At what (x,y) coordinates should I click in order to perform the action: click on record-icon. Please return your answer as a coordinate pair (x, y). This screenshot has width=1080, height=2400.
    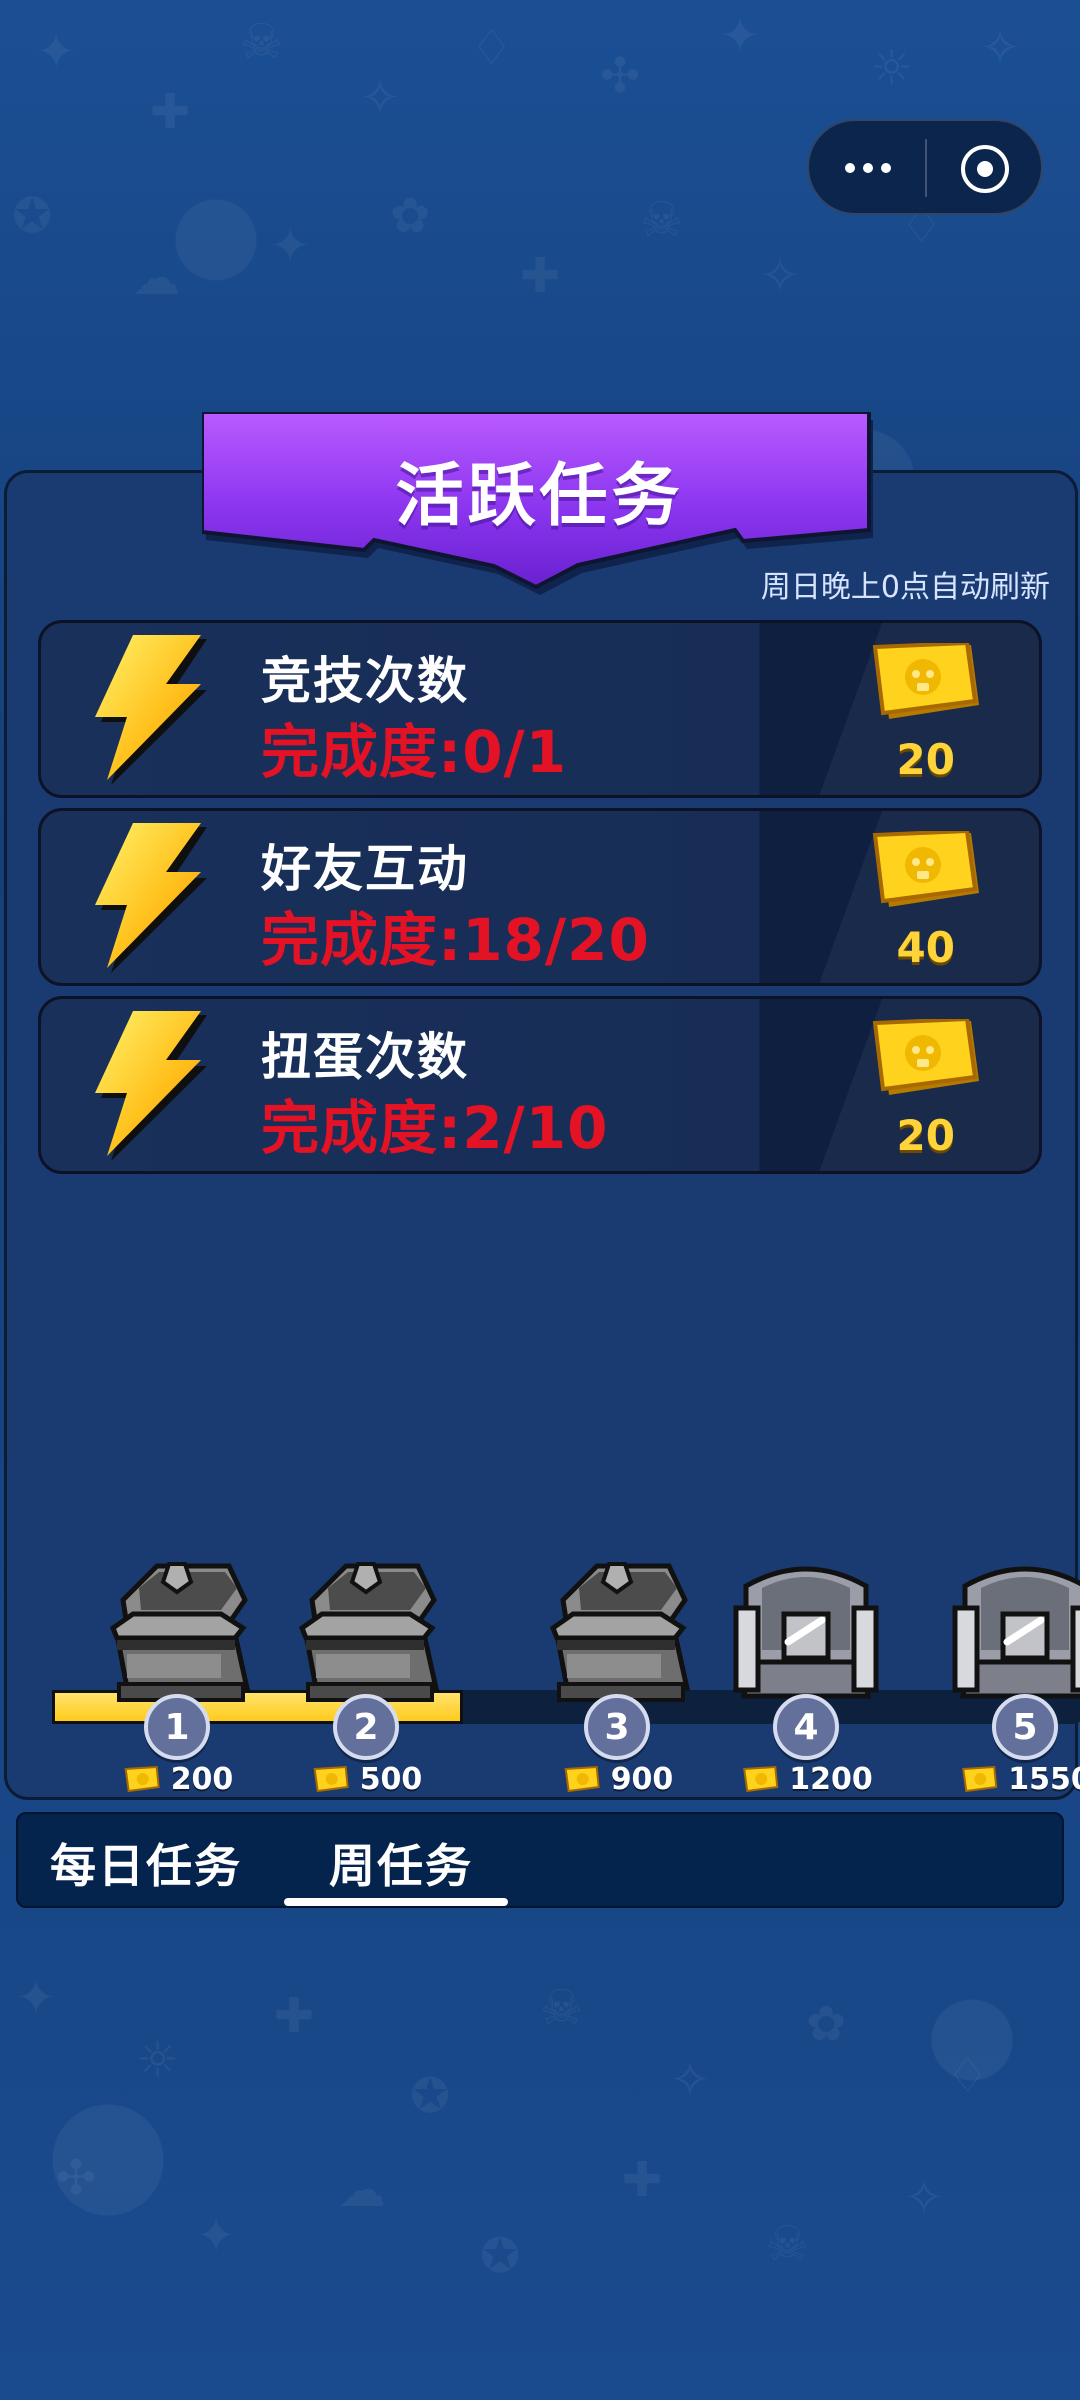
    Looking at the image, I should click on (985, 169).